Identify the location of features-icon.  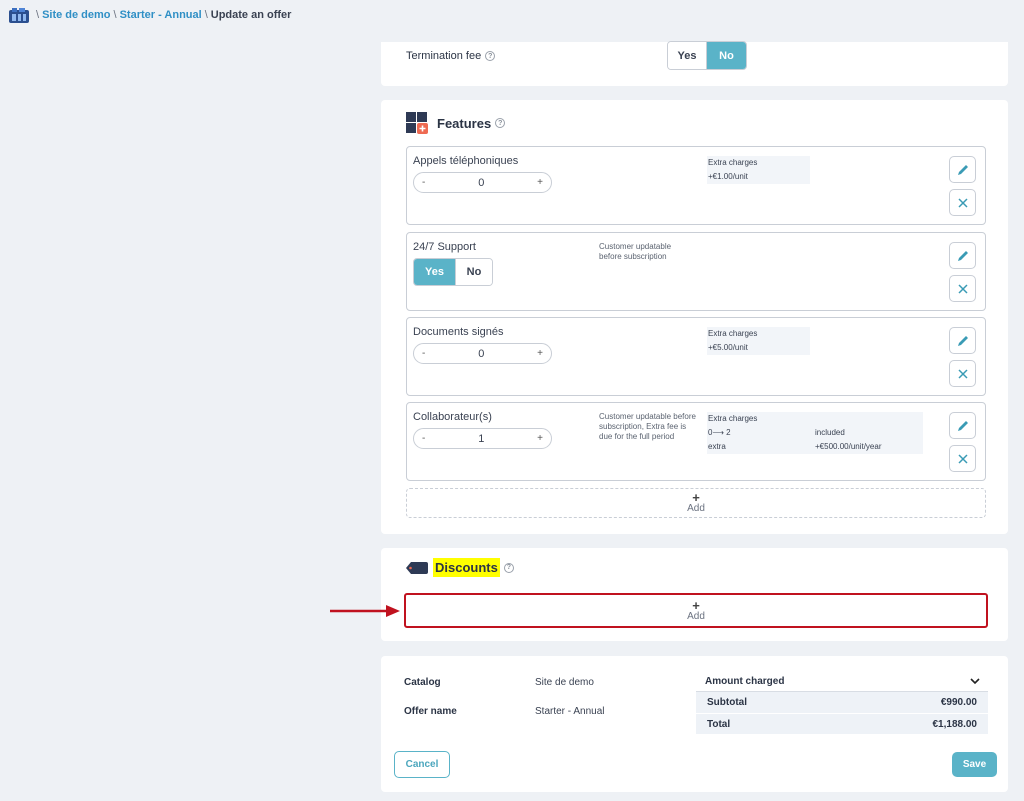
(417, 123).